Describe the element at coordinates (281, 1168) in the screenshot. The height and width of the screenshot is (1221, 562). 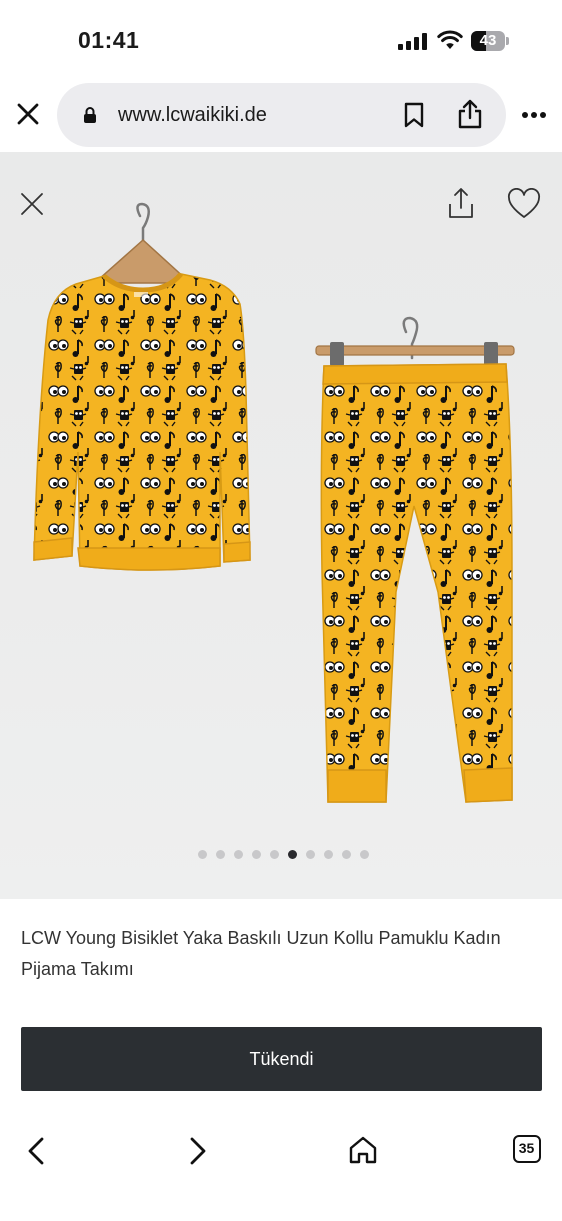
I see `browser-toolbar: 35` at that location.